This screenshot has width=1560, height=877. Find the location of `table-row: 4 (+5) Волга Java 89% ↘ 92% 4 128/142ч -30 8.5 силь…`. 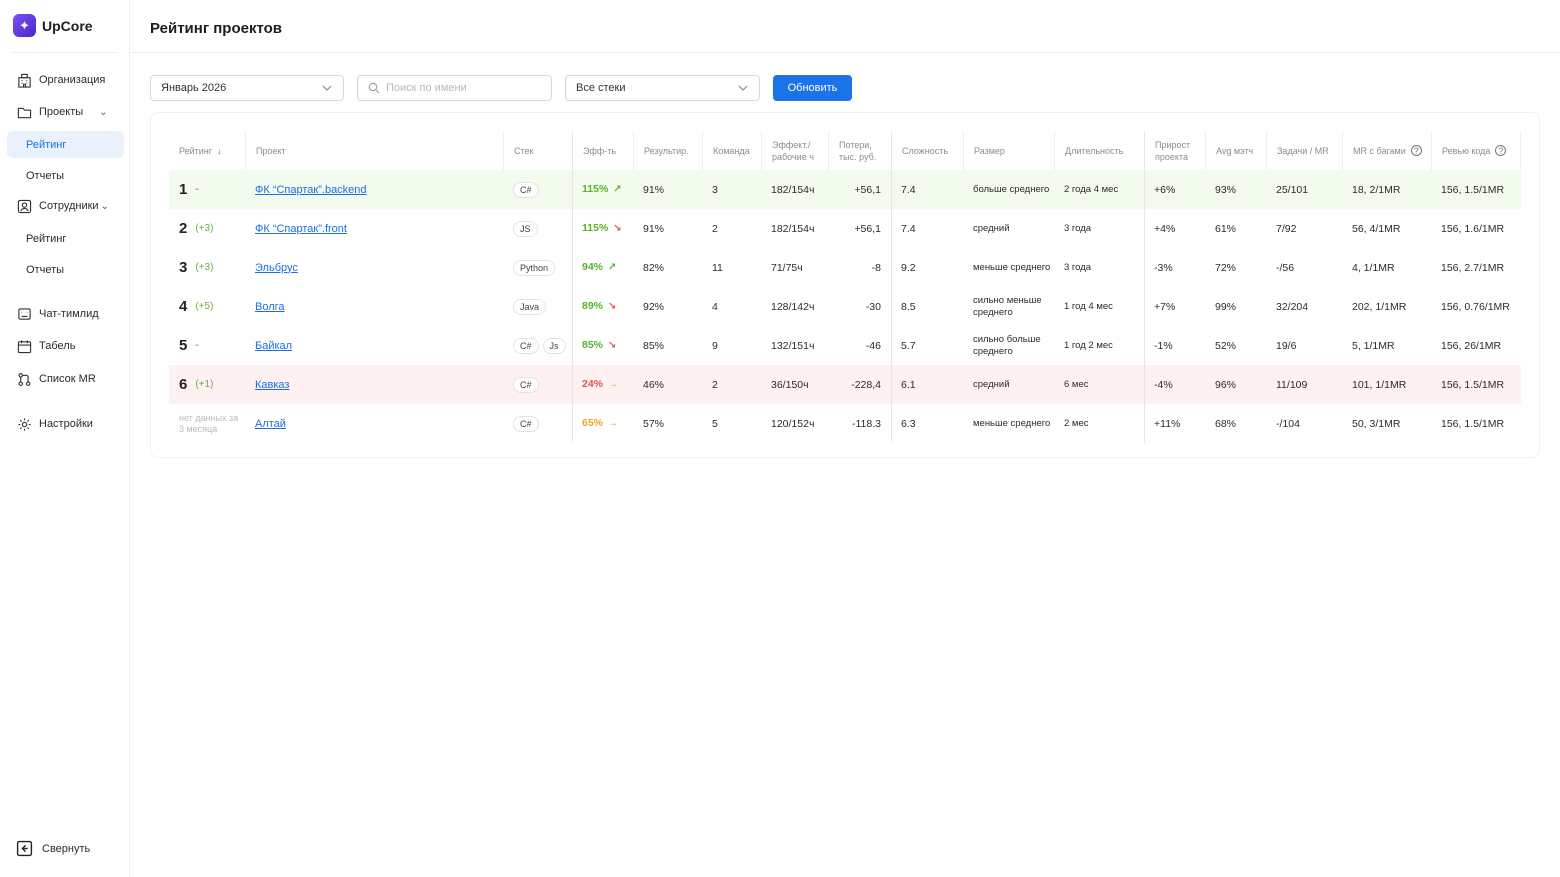

table-row: 4 (+5) Волга Java 89% ↘ 92% 4 128/142ч -30 8.5 силь… is located at coordinates (845, 306).